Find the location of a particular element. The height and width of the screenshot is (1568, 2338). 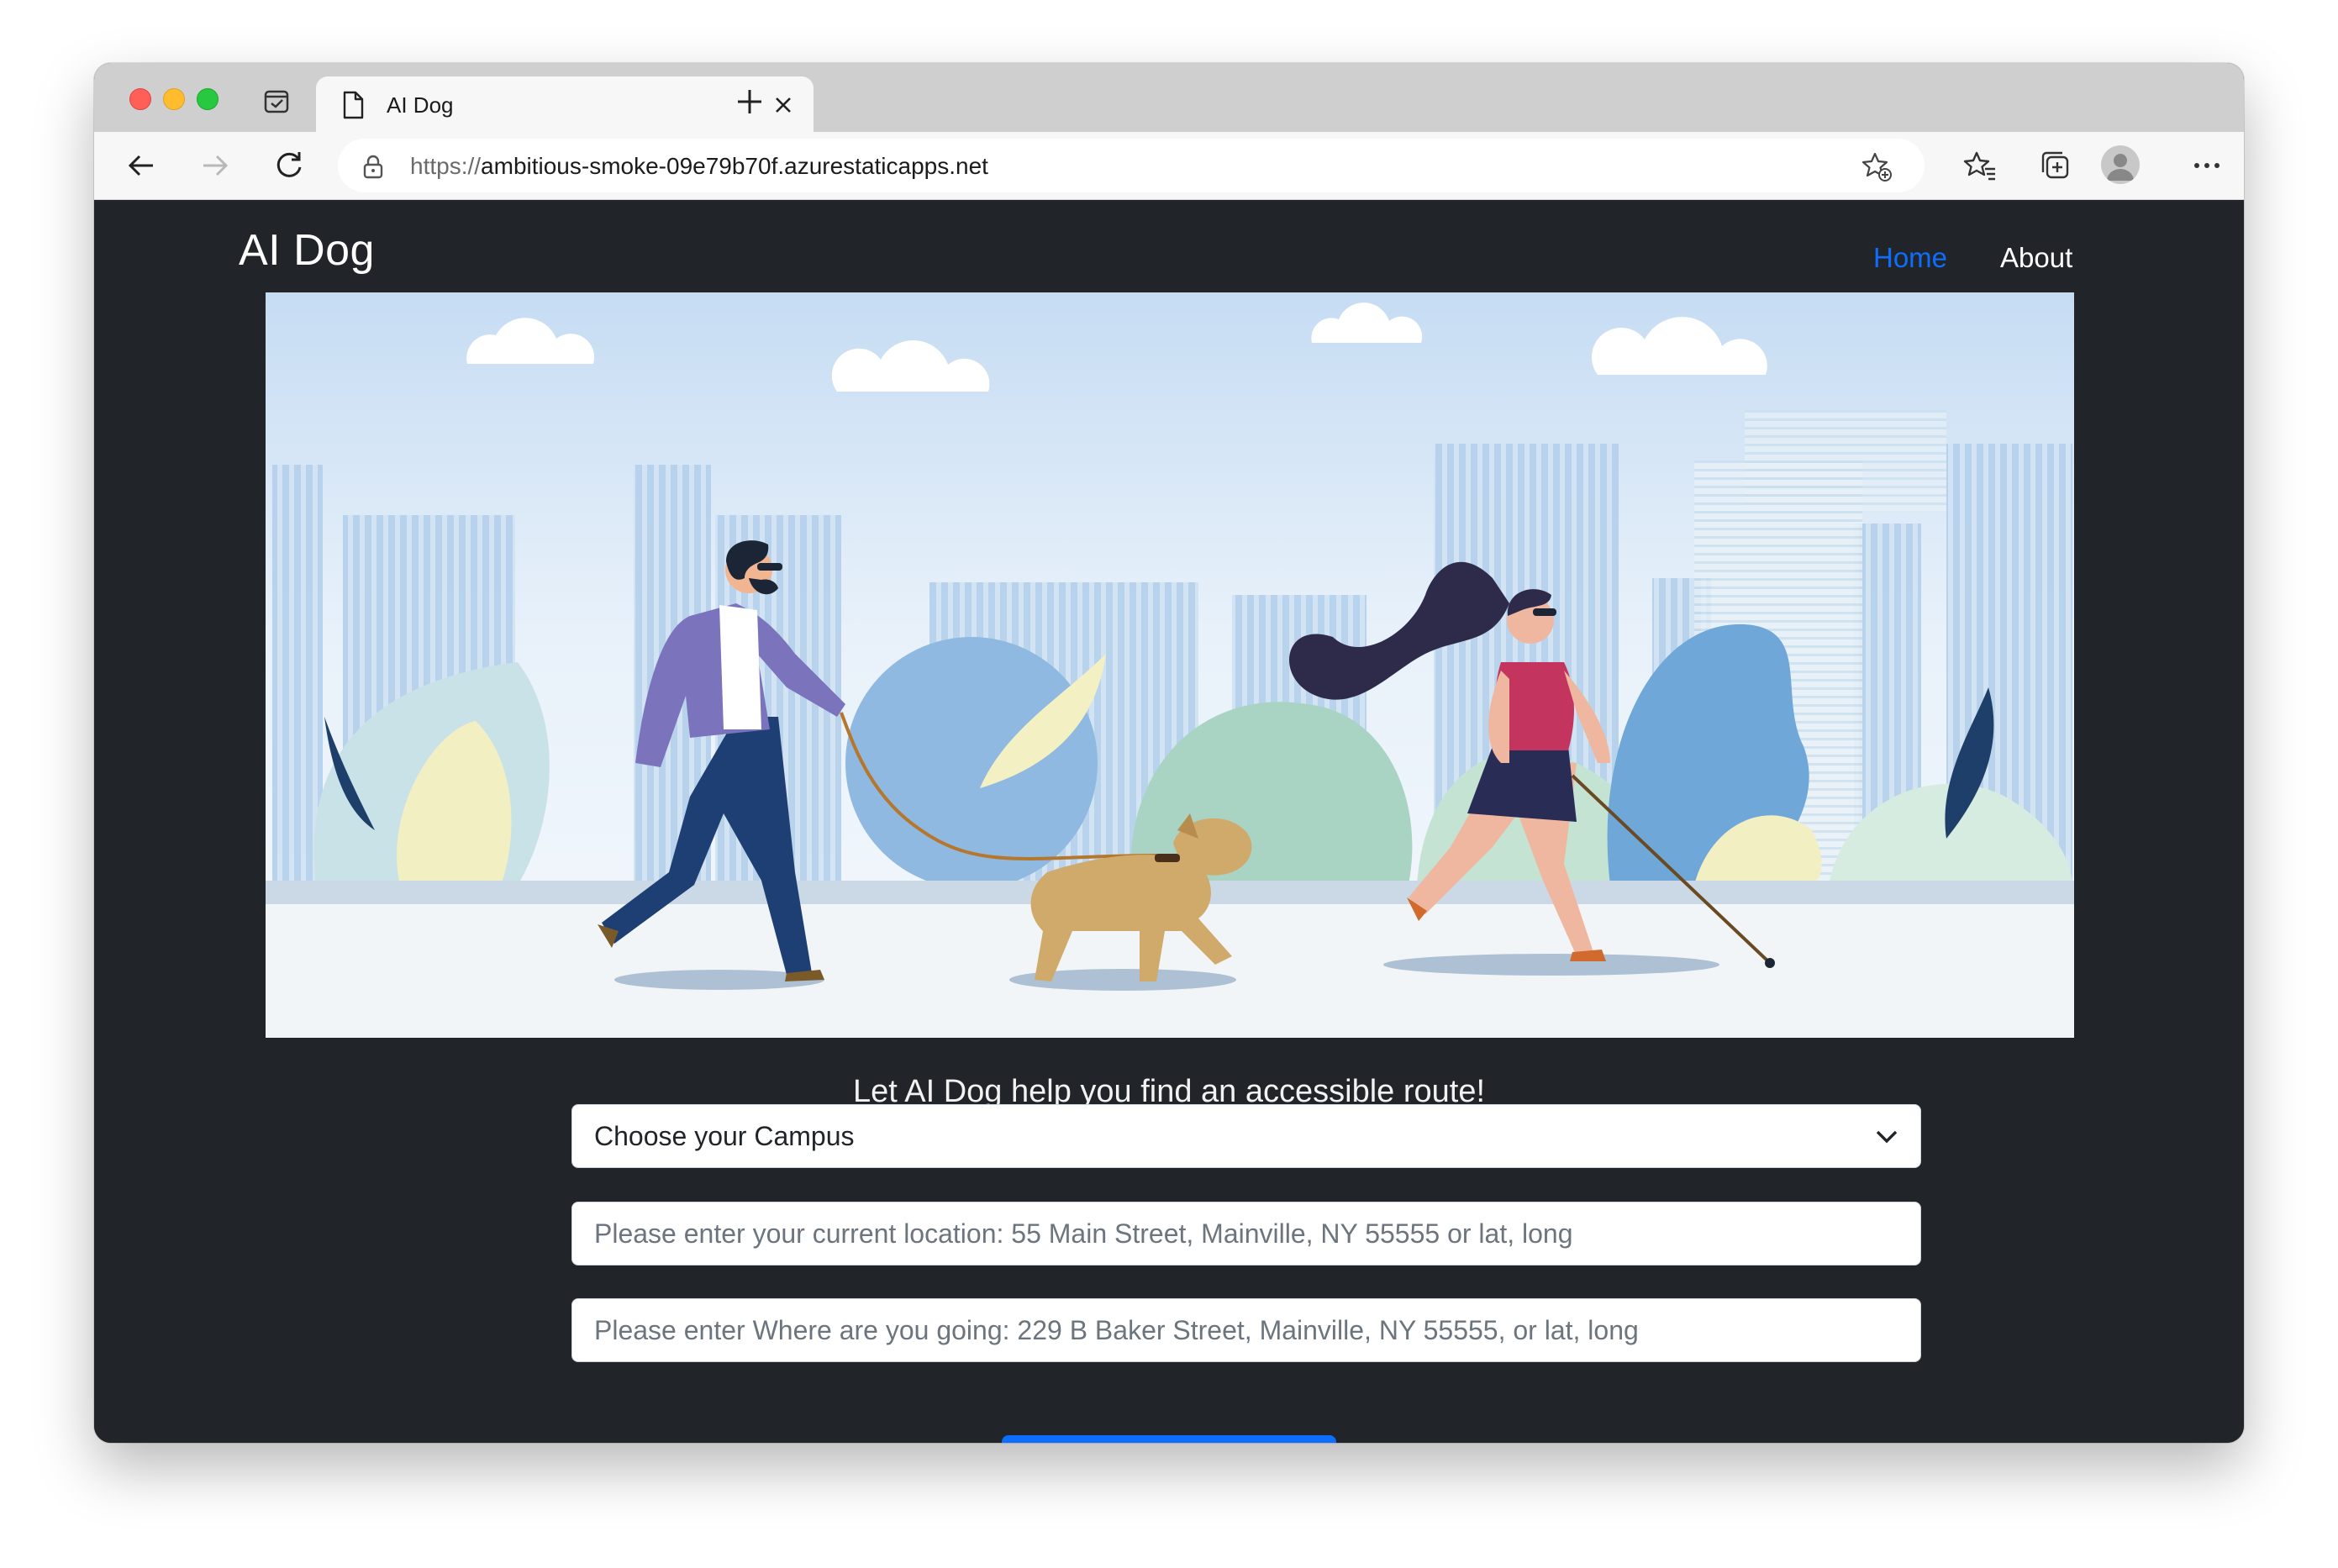

origin-location-input is located at coordinates (1246, 1233).